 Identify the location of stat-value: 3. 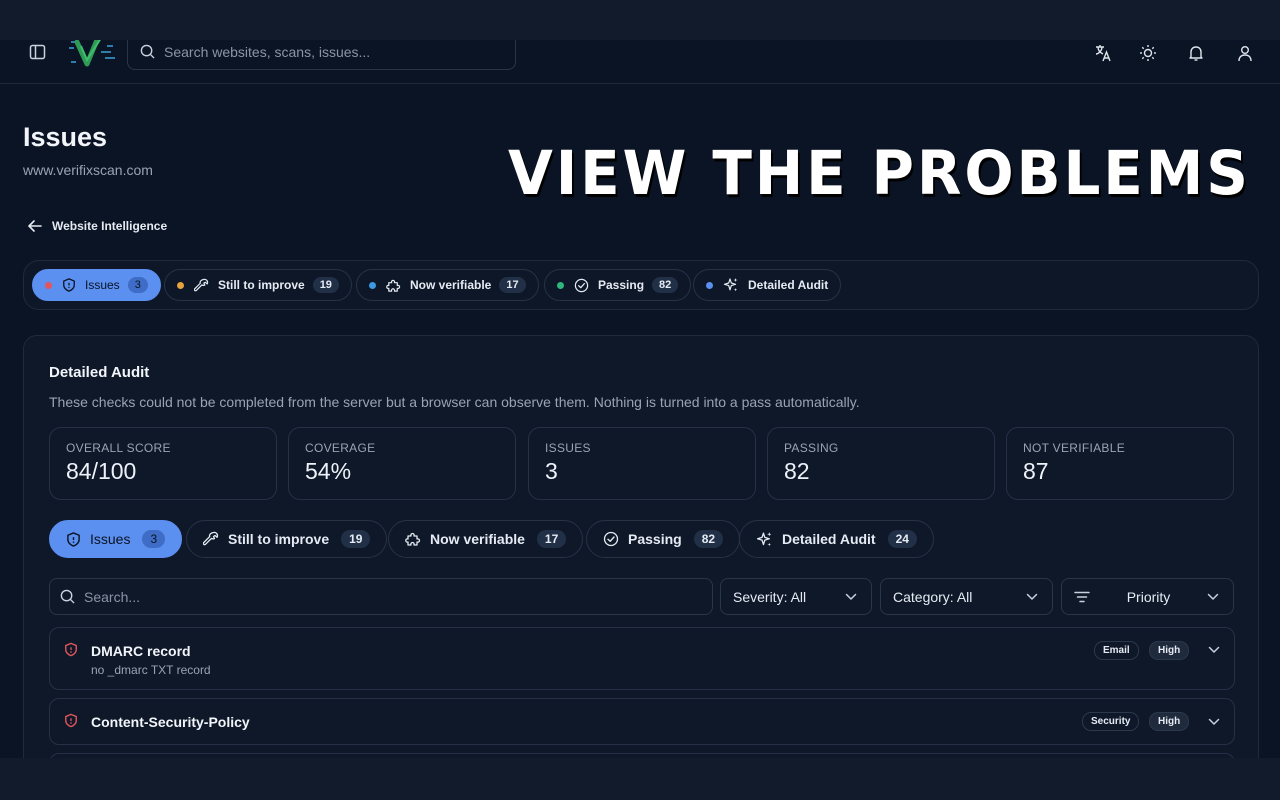
(551, 471).